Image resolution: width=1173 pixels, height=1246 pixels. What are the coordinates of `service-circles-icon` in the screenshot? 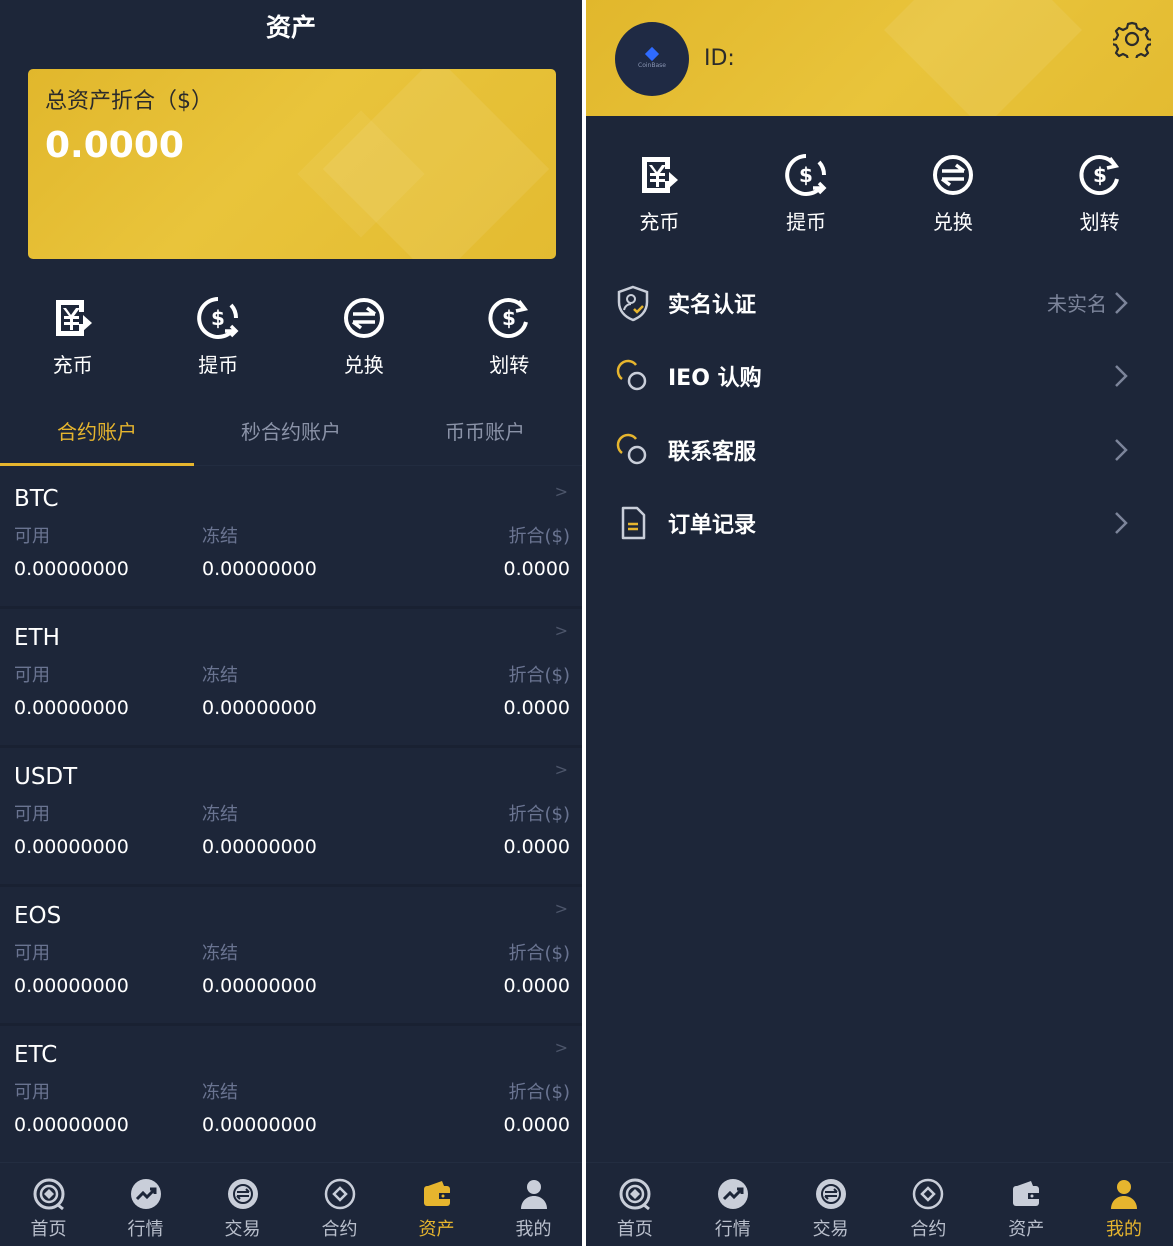 It's located at (631, 448).